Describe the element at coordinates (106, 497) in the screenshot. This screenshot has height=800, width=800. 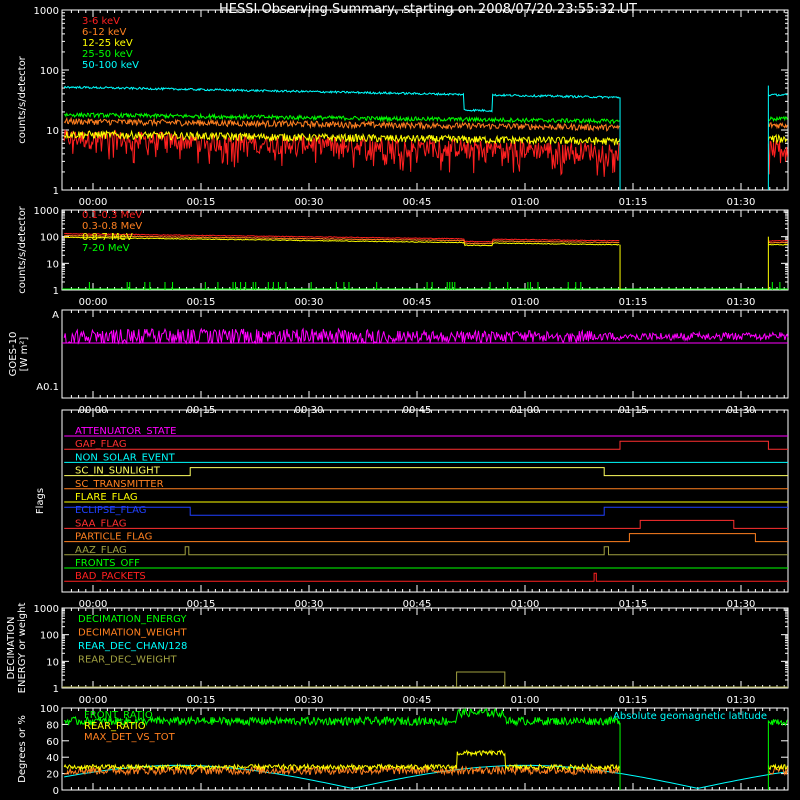
I see `flag-label: FLARE_FLAG` at that location.